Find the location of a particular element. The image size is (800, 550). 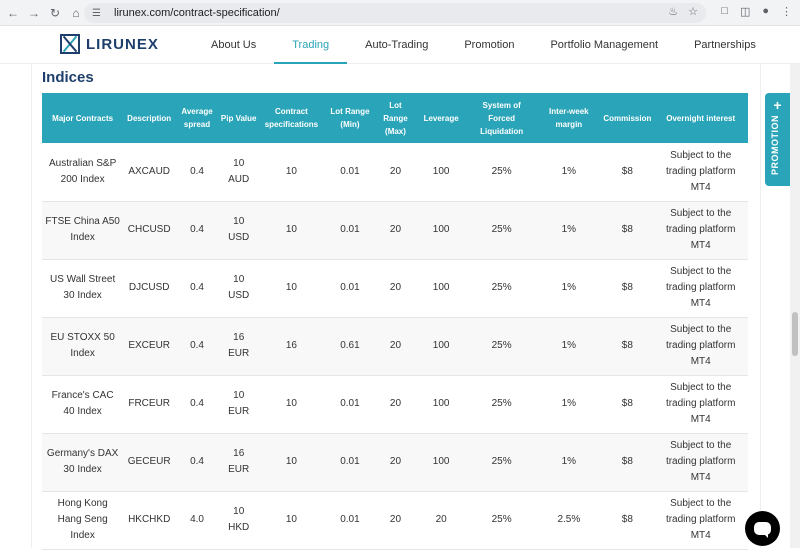

table-header-cell: Commission is located at coordinates (627, 118).